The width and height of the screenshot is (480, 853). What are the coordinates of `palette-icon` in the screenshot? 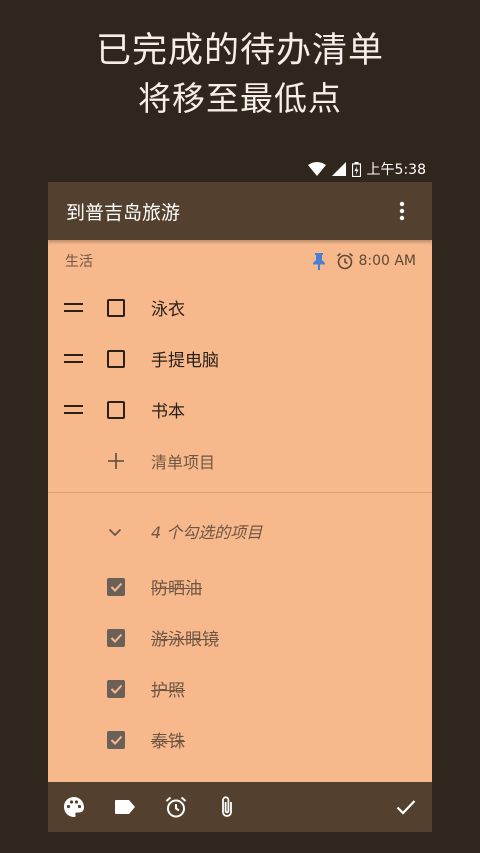 It's located at (74, 807).